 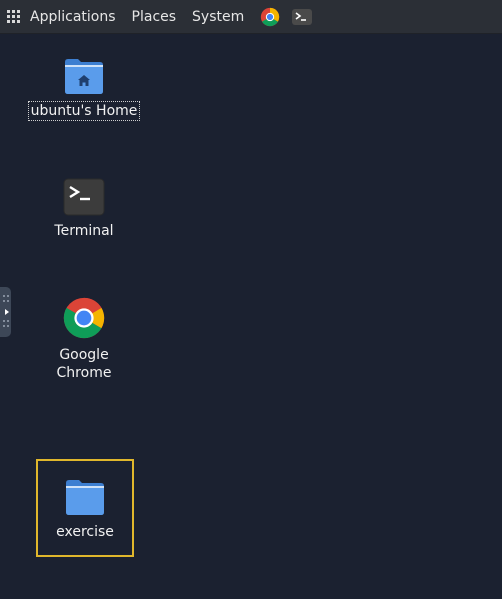 I want to click on side-dock-handle, so click(x=5, y=312).